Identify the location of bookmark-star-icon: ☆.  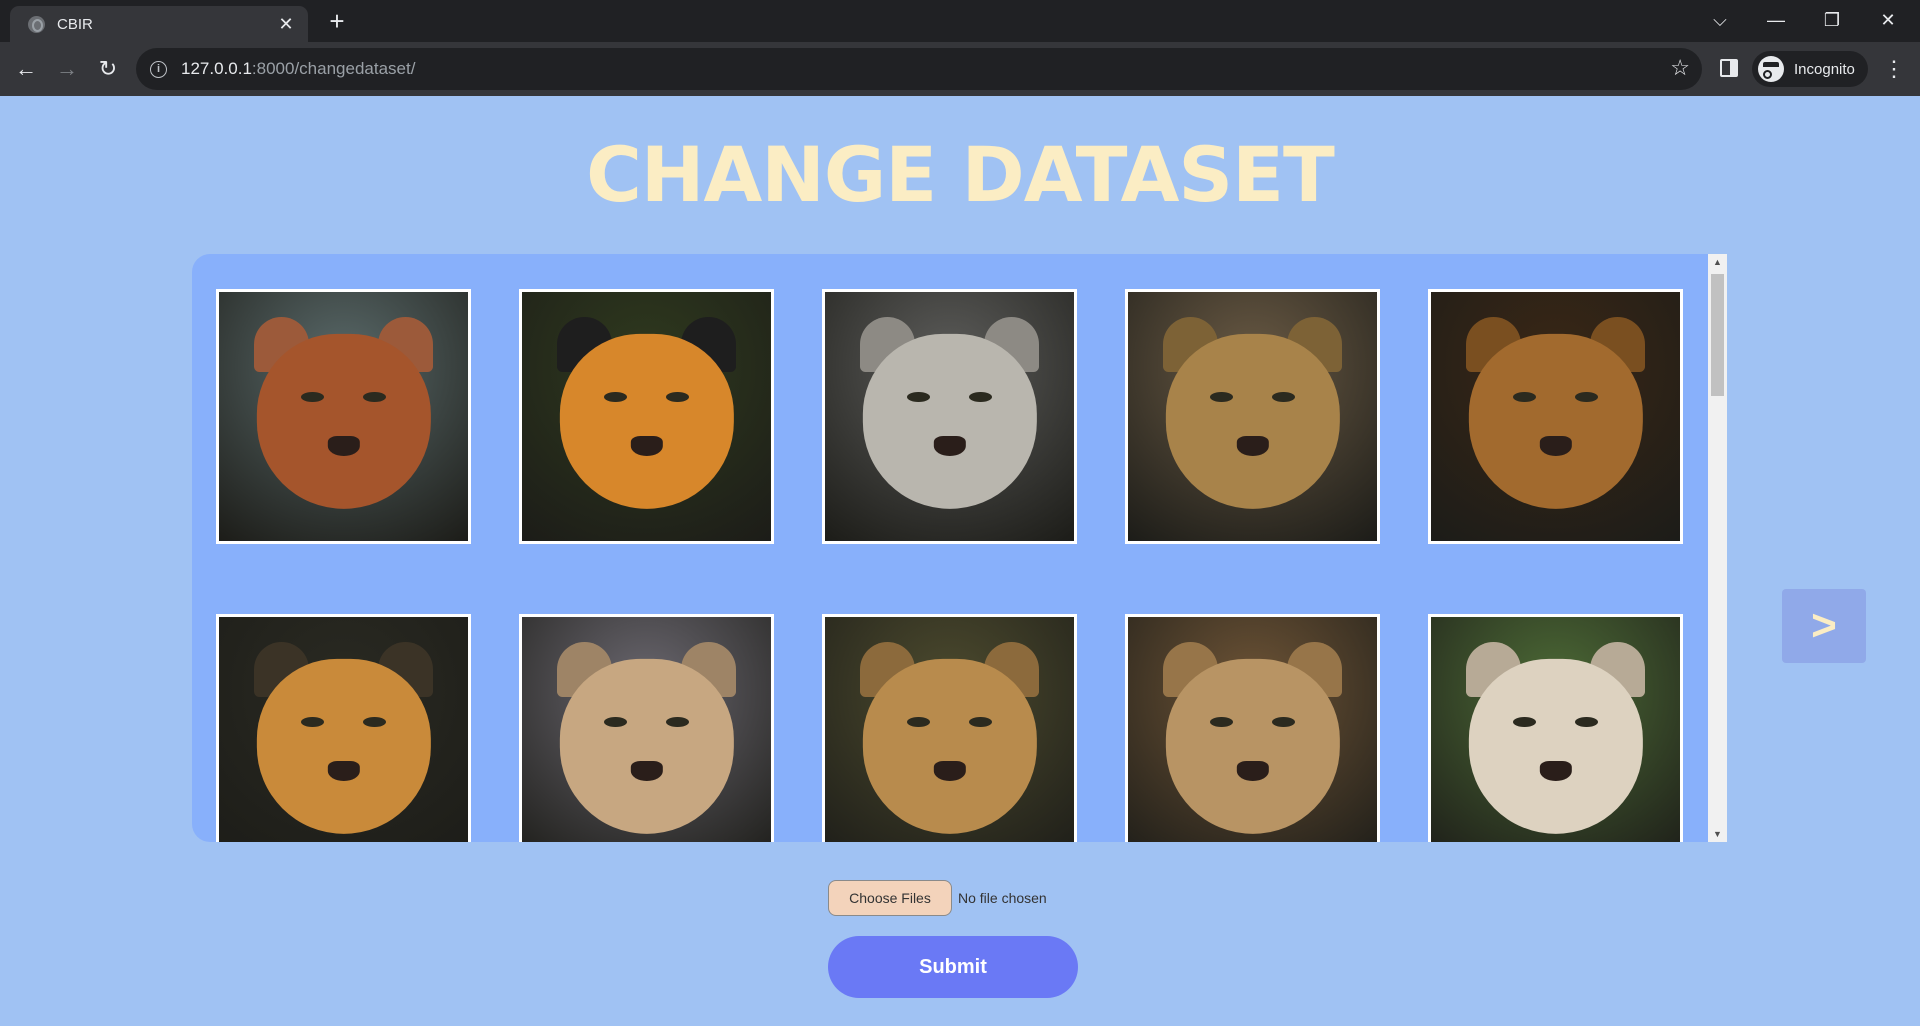
(1680, 68).